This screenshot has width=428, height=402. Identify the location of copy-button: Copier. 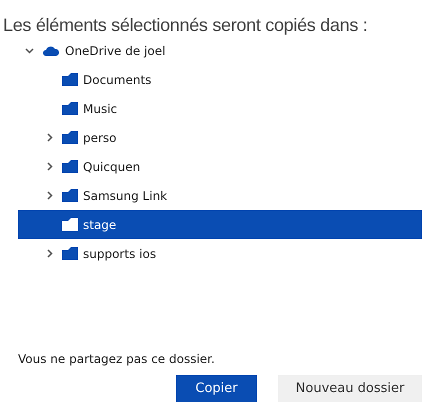
(216, 388).